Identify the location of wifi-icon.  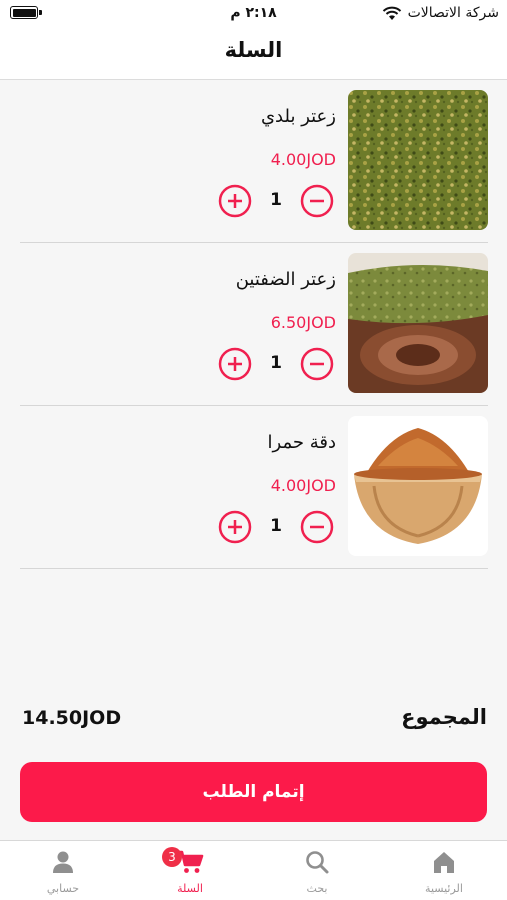
(392, 13).